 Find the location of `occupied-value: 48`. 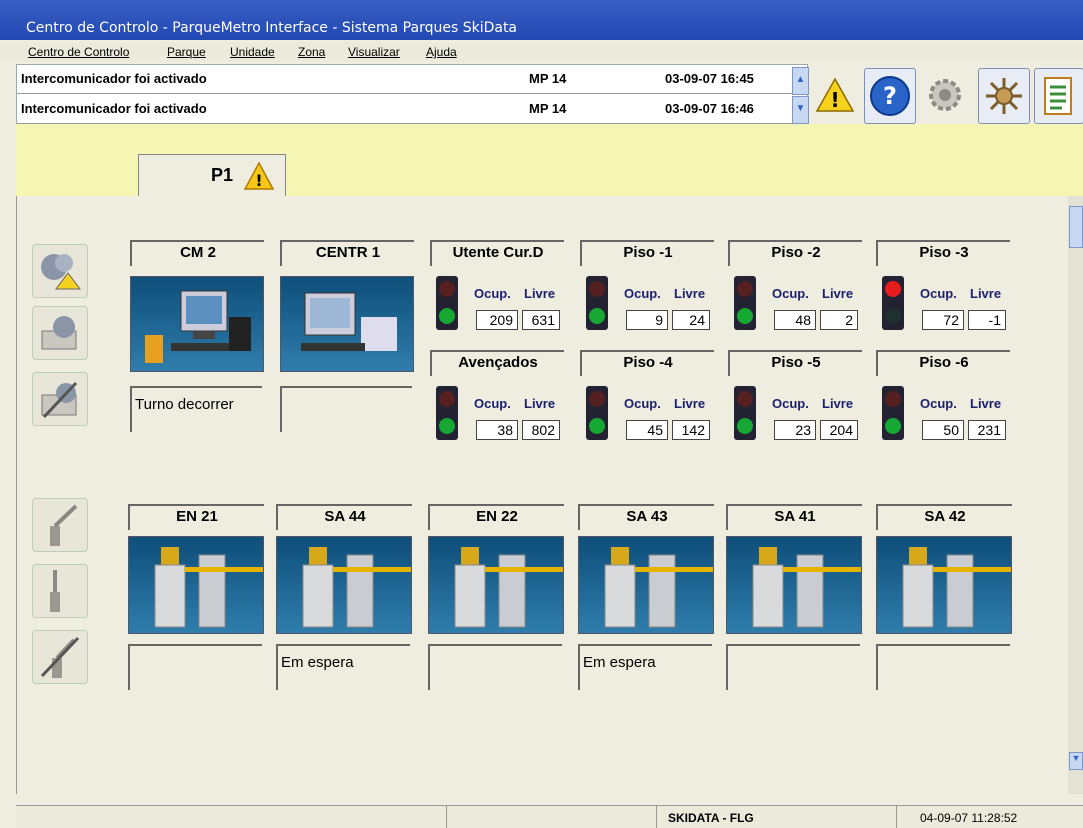

occupied-value: 48 is located at coordinates (795, 320).